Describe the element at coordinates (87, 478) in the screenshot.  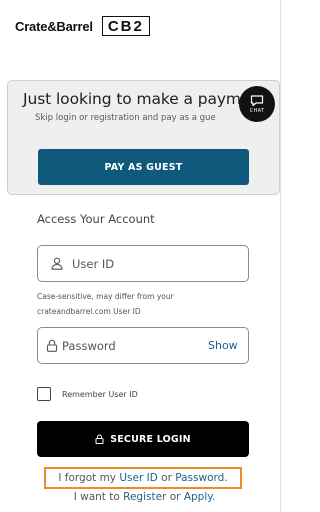
I see `forgot-prefix: I forgot my` at that location.